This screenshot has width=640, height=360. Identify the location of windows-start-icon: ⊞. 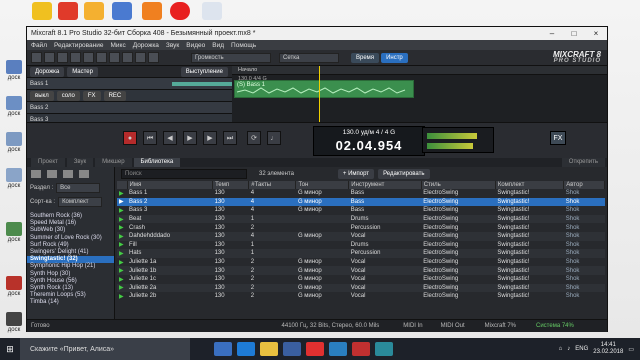
(10, 349).